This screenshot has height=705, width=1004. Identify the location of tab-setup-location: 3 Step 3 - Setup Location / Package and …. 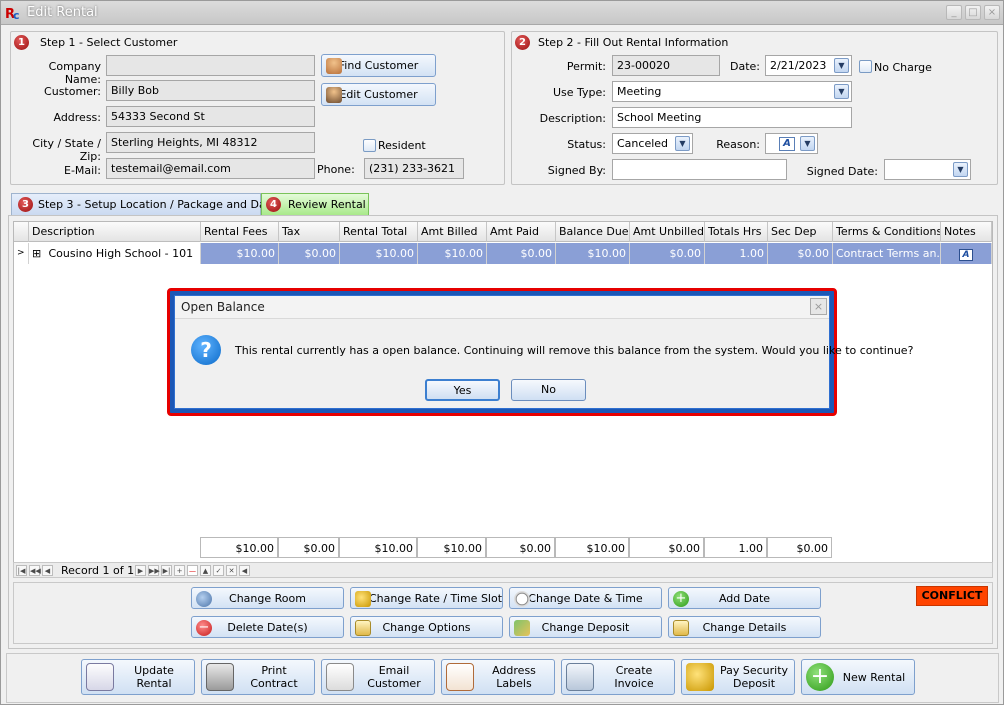
(147, 204).